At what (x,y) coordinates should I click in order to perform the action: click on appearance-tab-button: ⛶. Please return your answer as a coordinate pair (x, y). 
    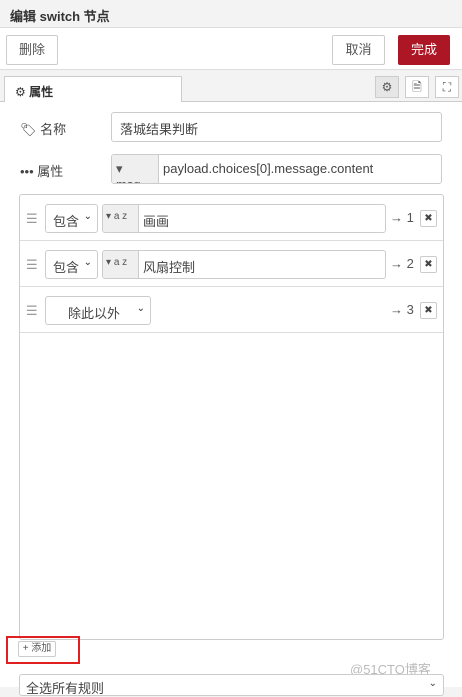
    Looking at the image, I should click on (447, 87).